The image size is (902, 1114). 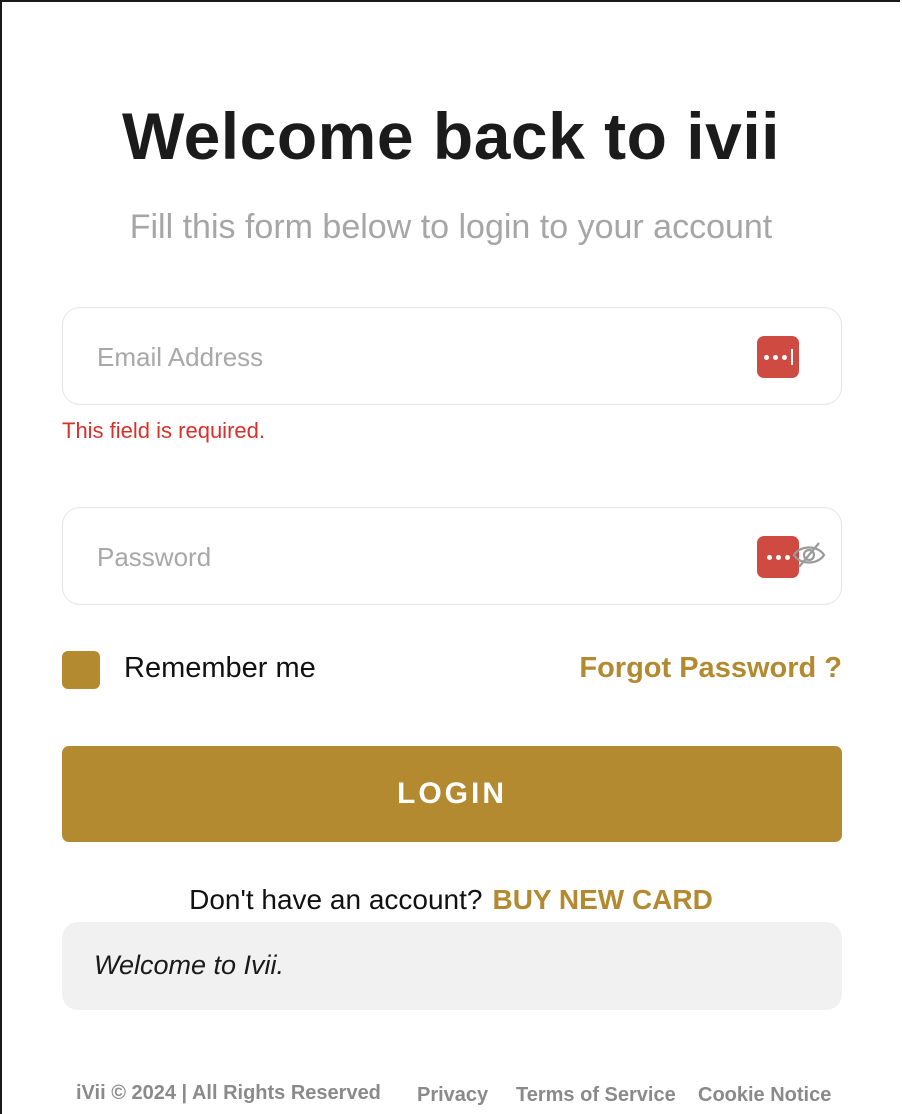 What do you see at coordinates (228, 1093) in the screenshot?
I see `footer-copyright: iVii © 2024 | All Rights Reserved` at bounding box center [228, 1093].